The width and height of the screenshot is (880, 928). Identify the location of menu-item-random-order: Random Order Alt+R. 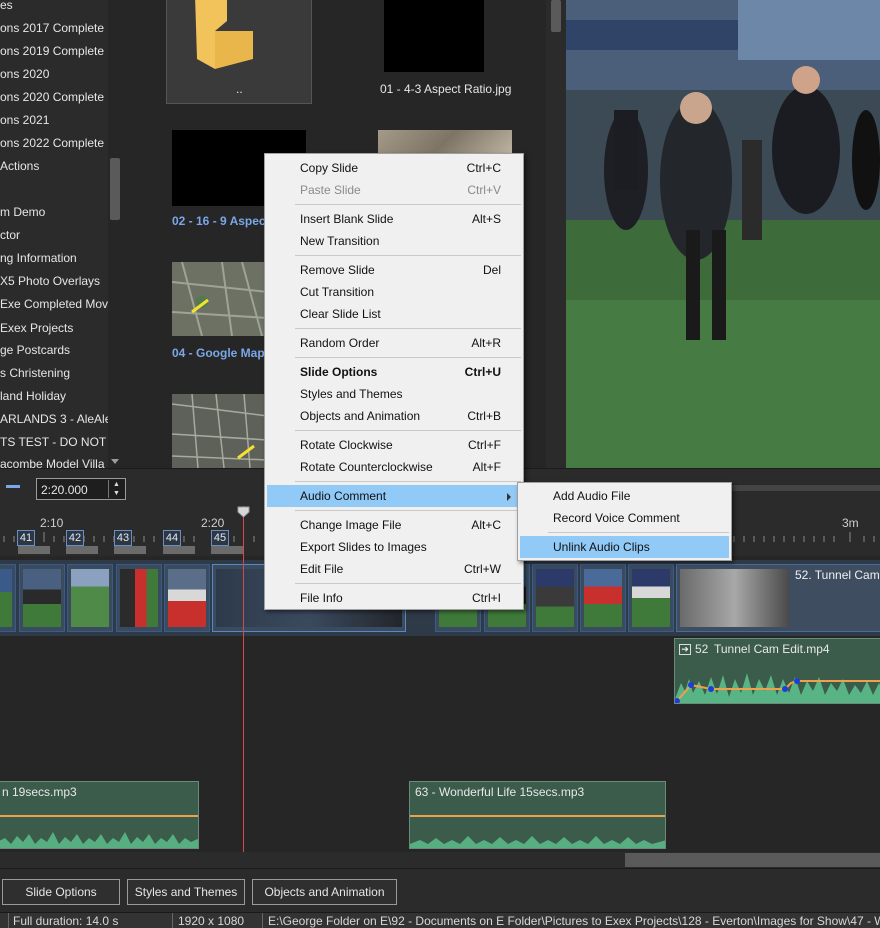
(394, 343).